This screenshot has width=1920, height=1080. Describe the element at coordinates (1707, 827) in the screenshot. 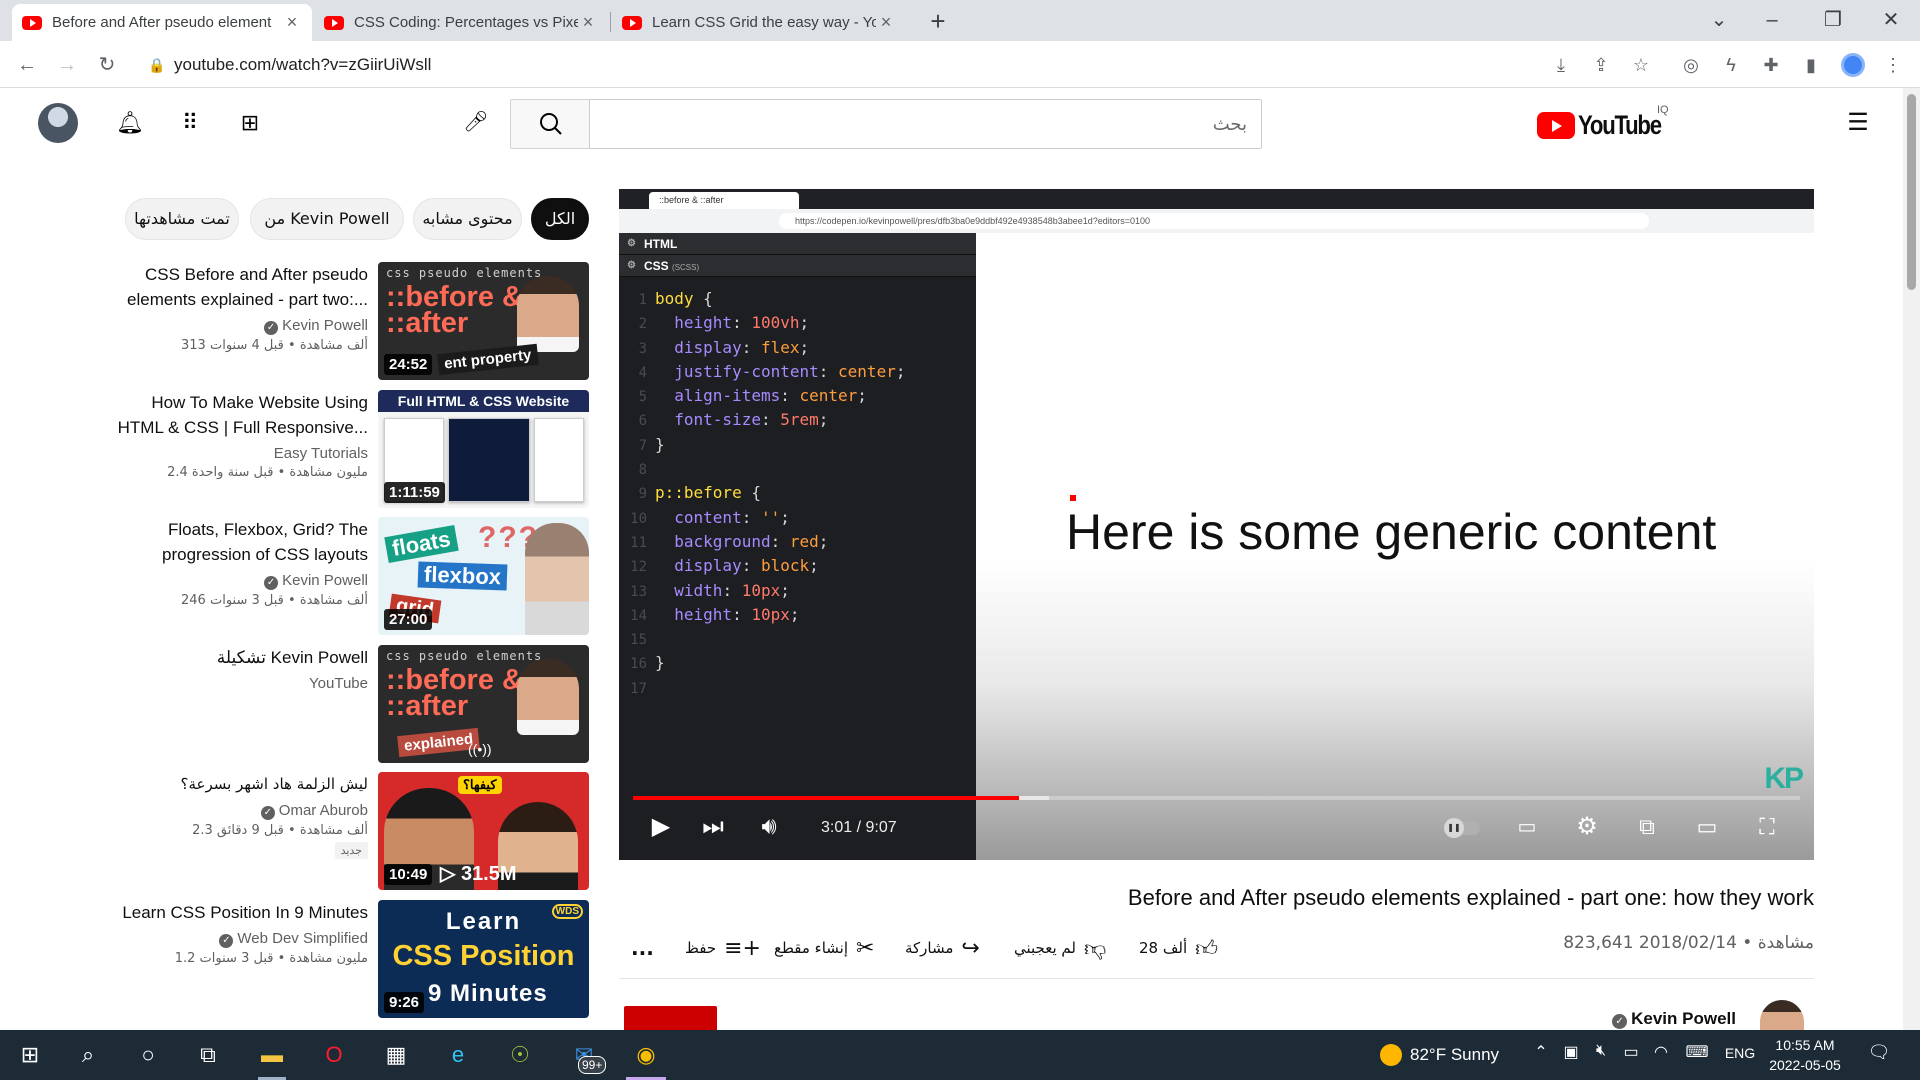

I see `theater-mode-icon: ▭` at that location.